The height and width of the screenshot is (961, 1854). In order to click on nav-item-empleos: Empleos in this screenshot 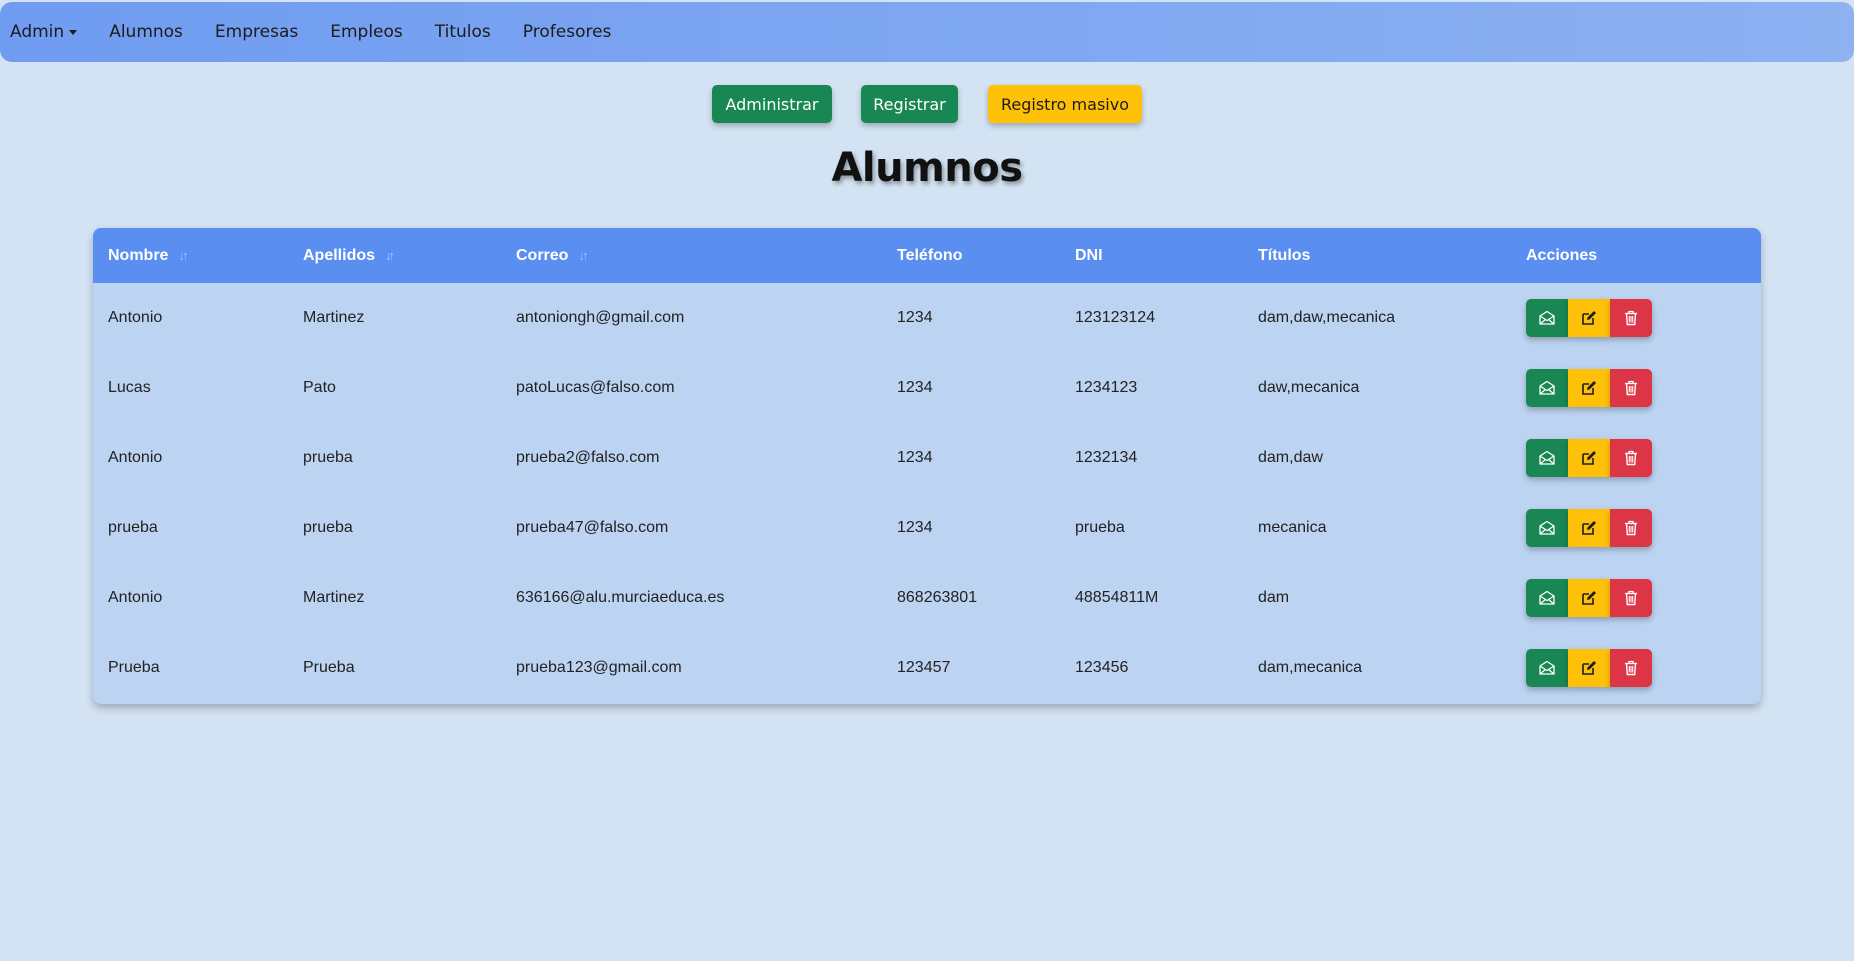, I will do `click(366, 32)`.